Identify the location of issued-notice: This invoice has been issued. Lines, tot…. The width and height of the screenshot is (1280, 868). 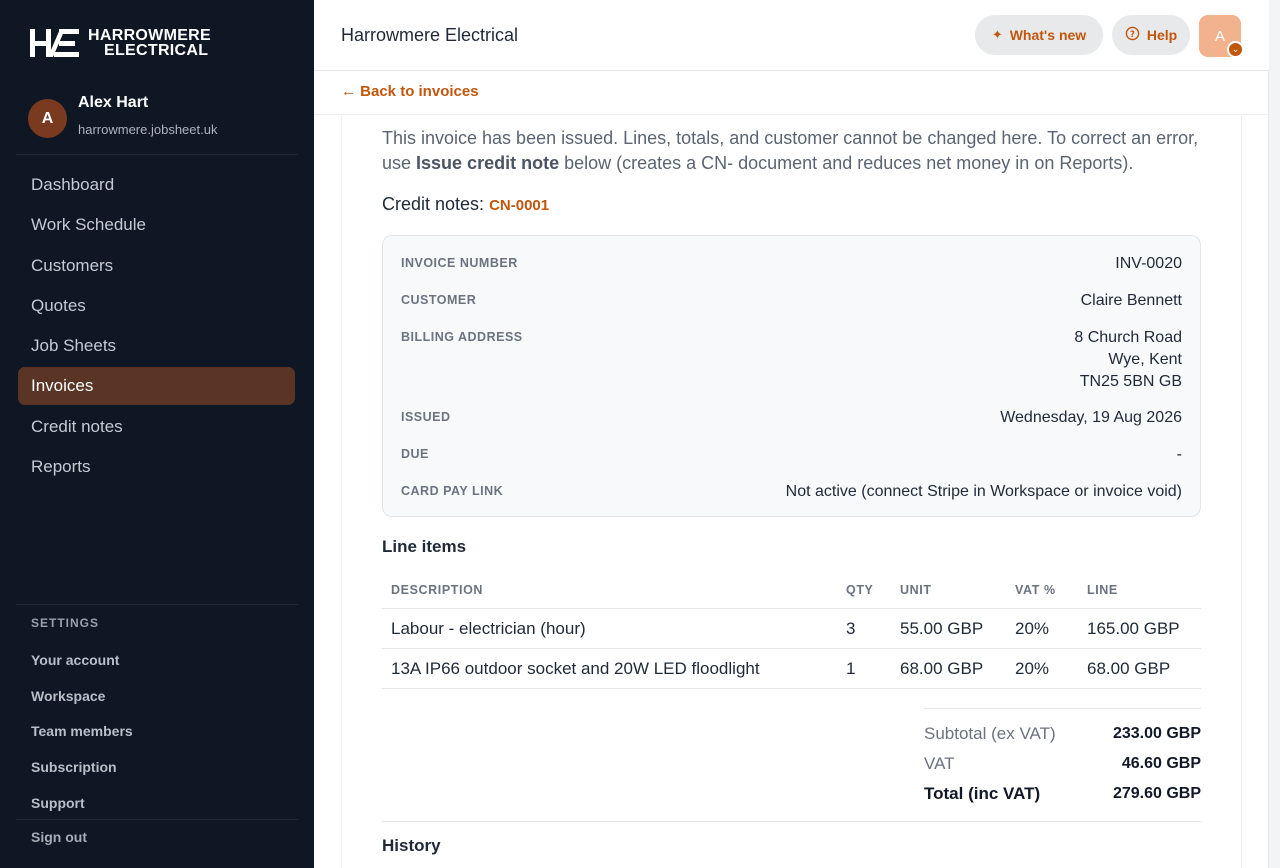
(797, 151).